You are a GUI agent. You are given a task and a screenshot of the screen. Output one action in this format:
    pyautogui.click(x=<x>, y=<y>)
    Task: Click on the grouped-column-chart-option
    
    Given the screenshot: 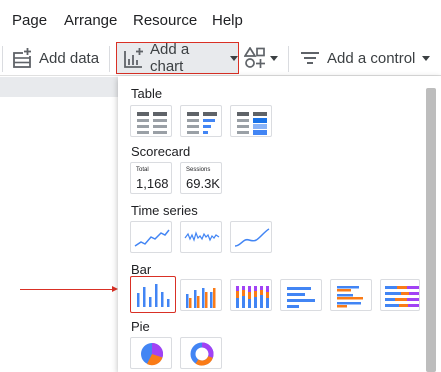 What is the action you would take?
    pyautogui.click(x=201, y=295)
    